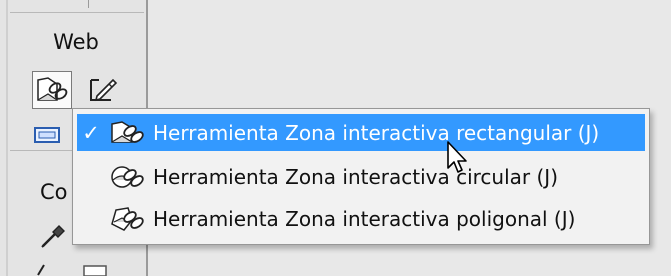 Image resolution: width=671 pixels, height=276 pixels. I want to click on section-label-colors: Co, so click(54, 192).